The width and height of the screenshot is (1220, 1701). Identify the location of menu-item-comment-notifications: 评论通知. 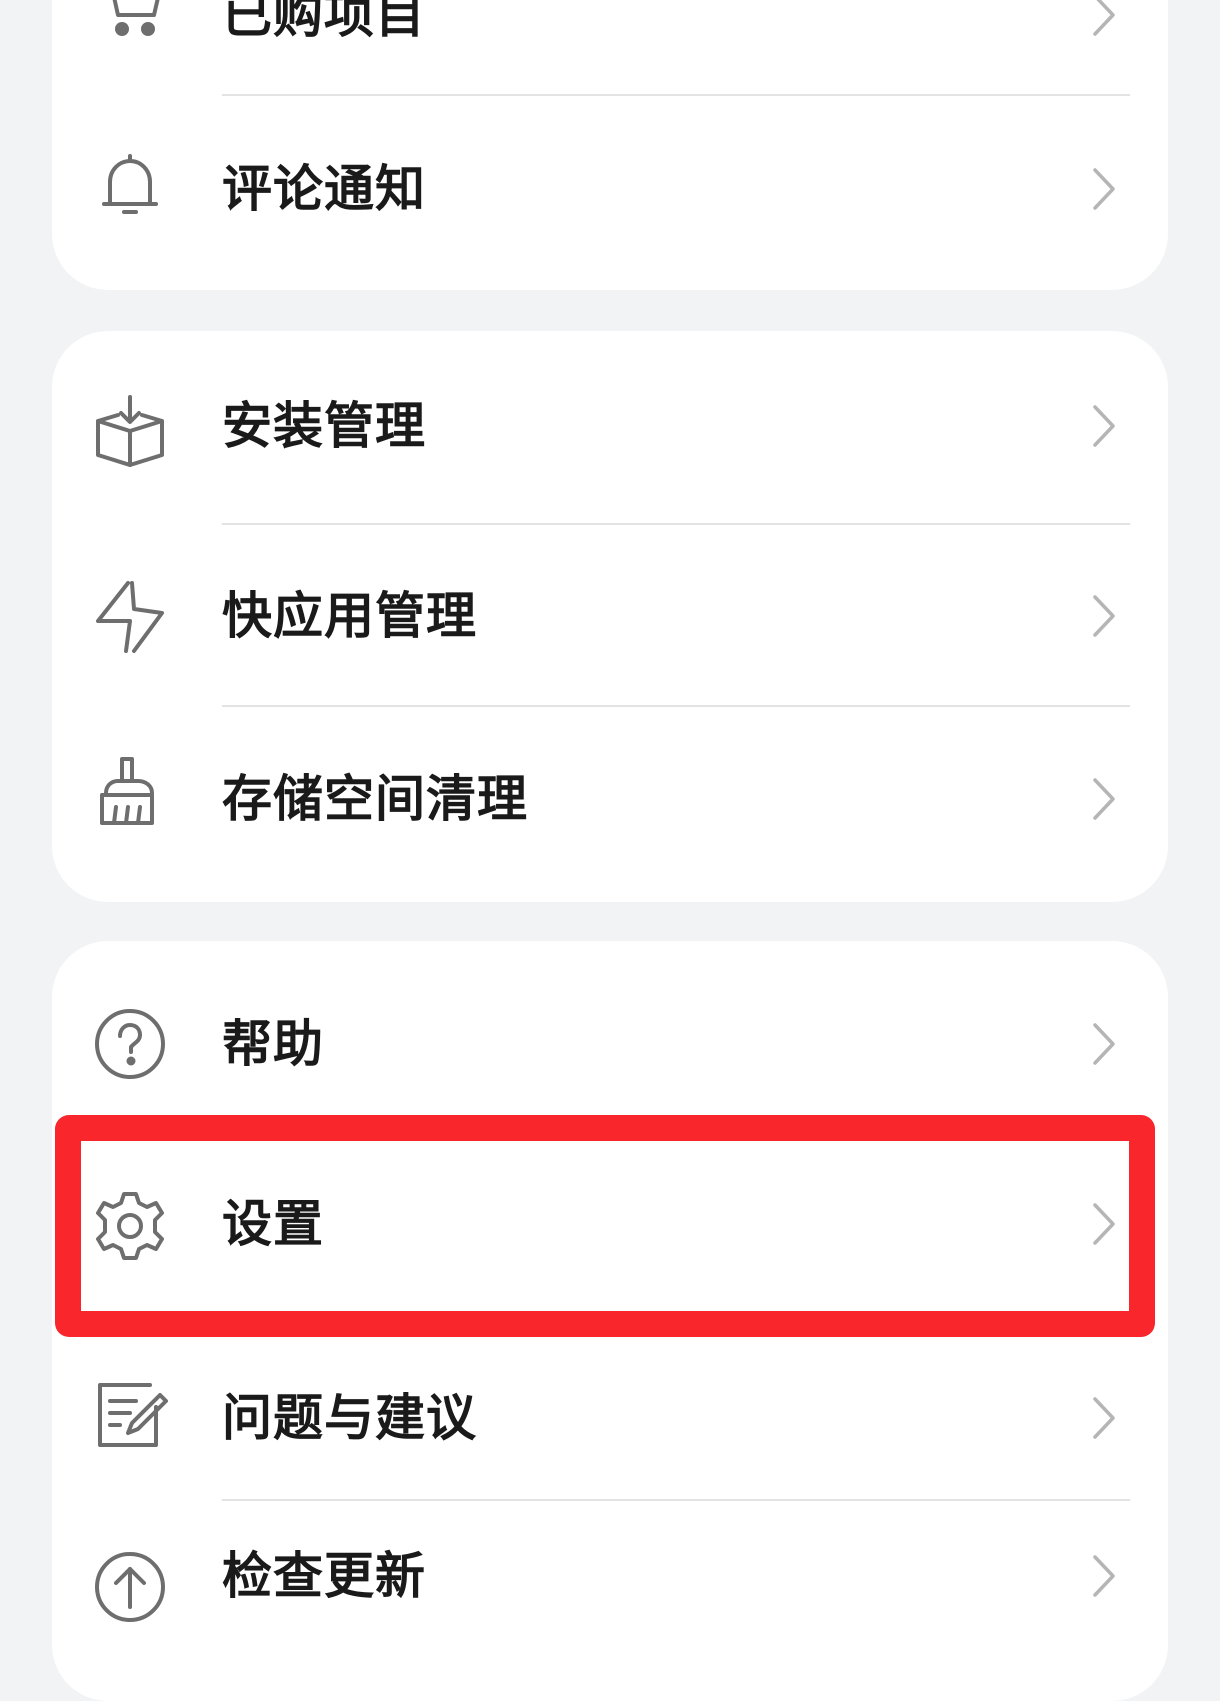
(610, 186).